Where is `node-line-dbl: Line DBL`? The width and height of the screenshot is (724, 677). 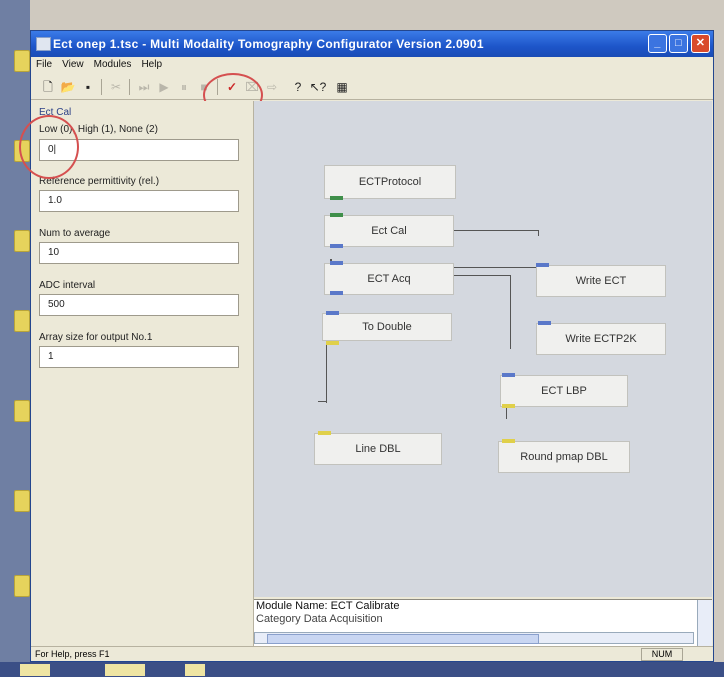
node-line-dbl: Line DBL is located at coordinates (378, 449).